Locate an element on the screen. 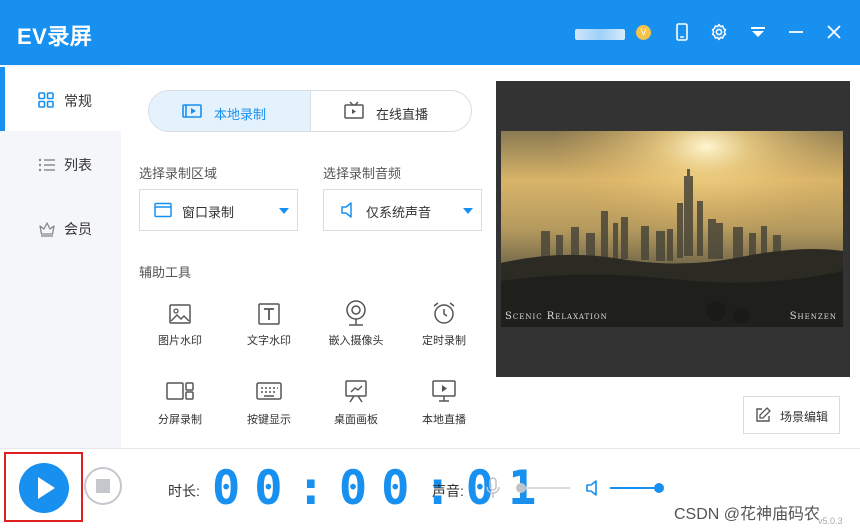 Image resolution: width=860 pixels, height=531 pixels. crown-icon is located at coordinates (47, 229).